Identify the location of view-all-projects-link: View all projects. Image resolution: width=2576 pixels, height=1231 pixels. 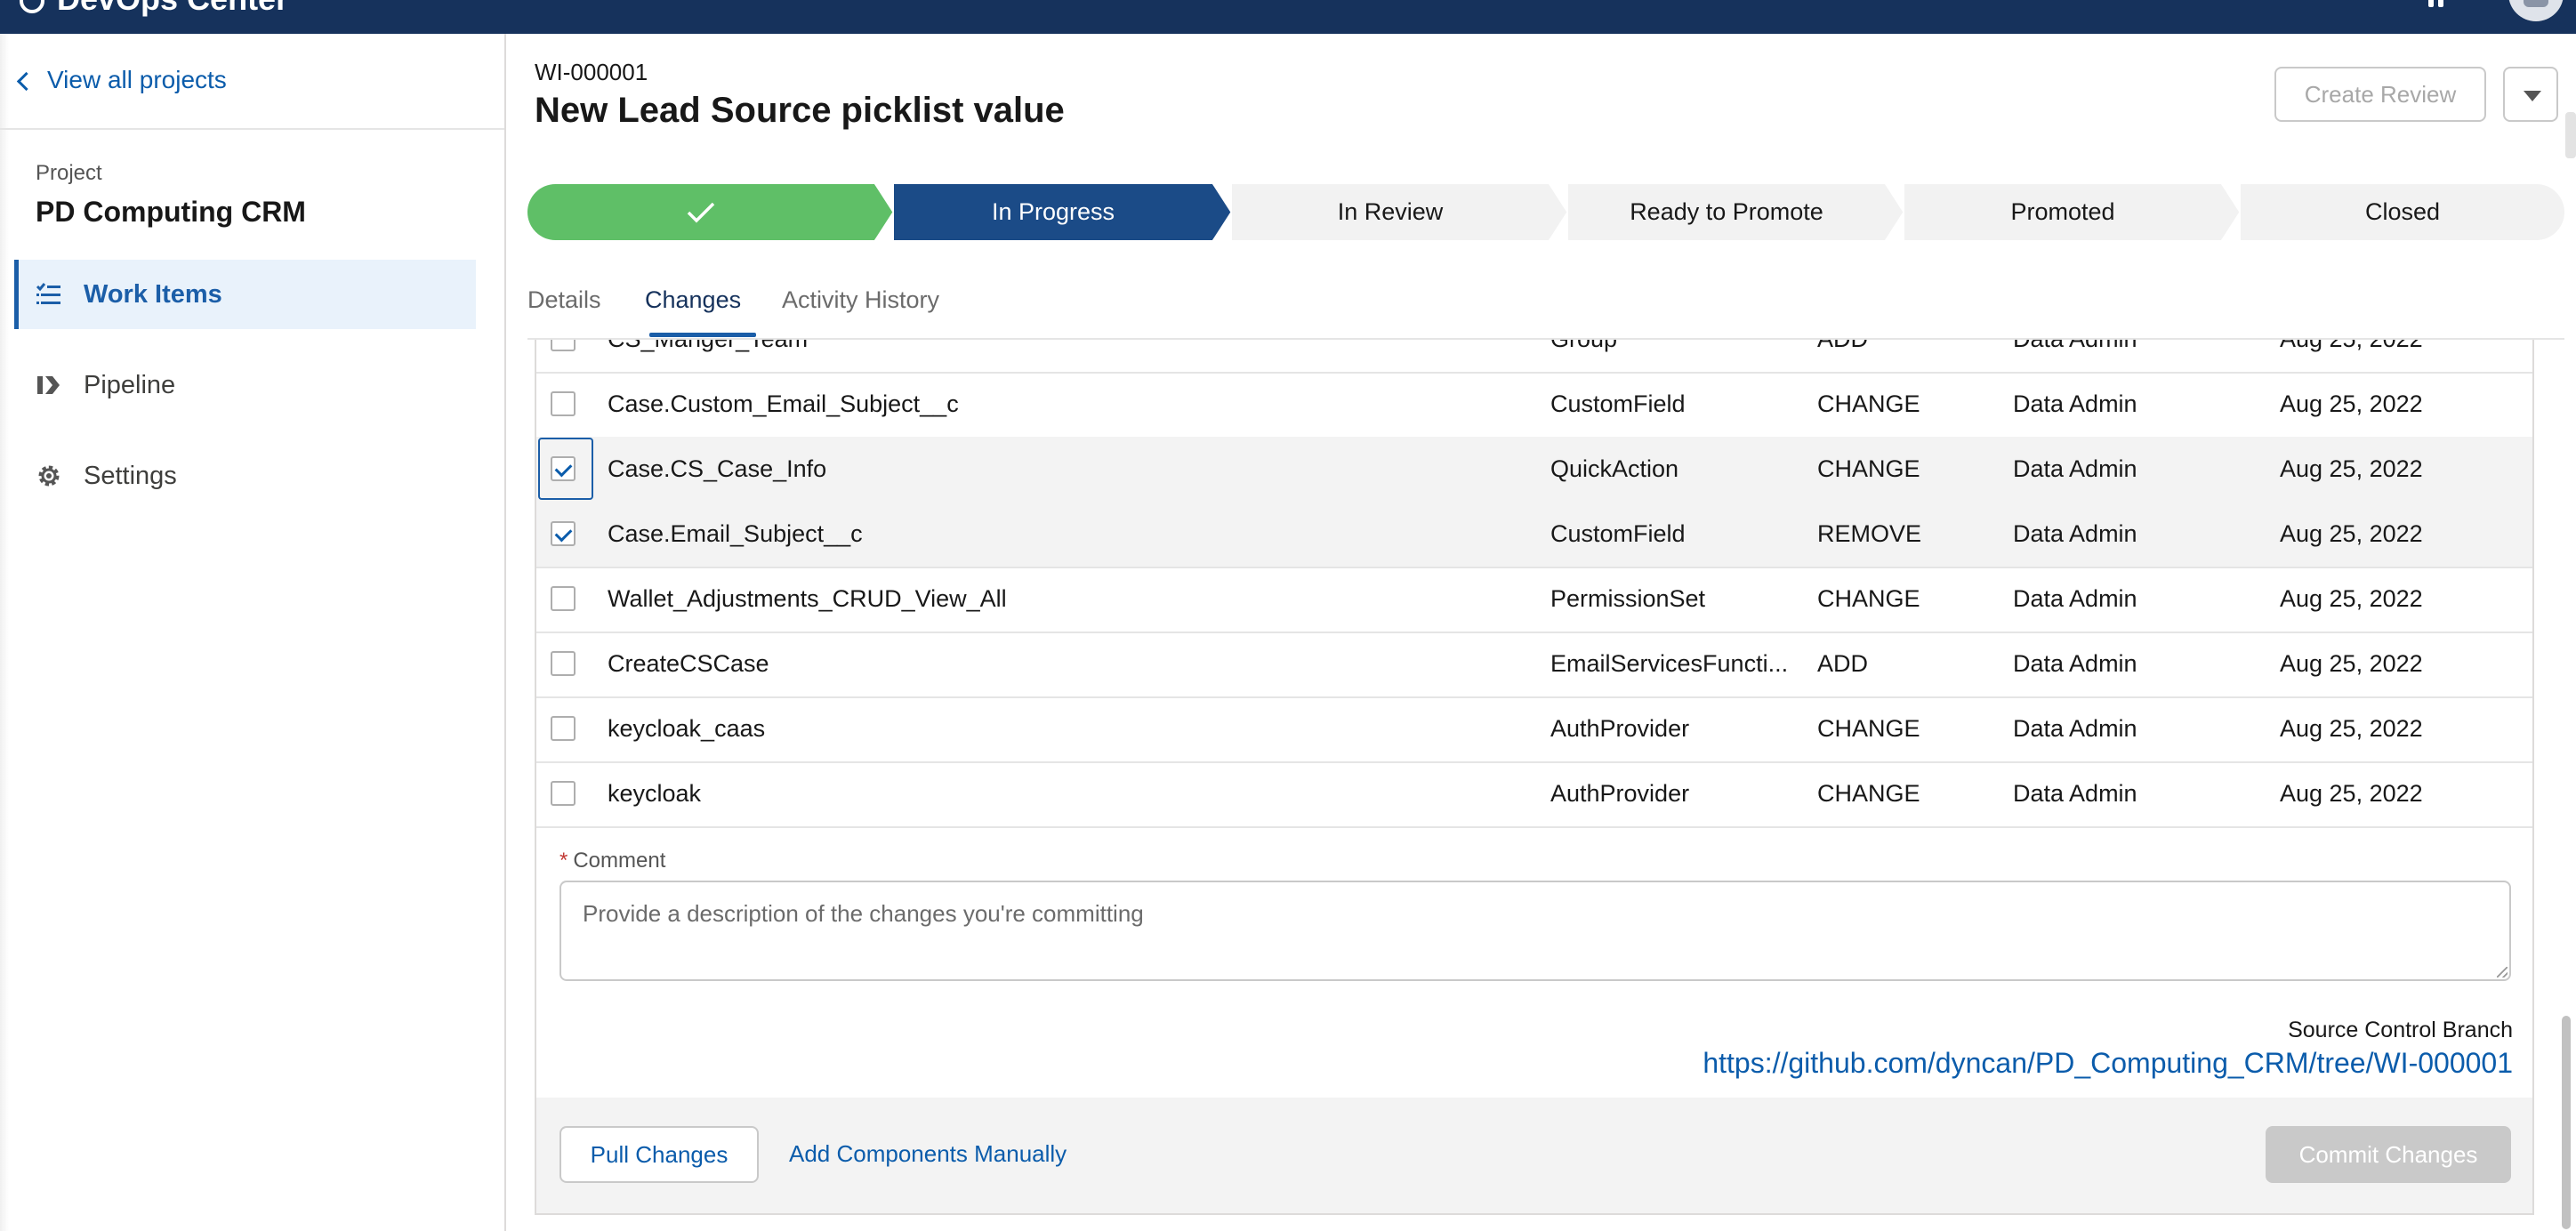
(121, 80).